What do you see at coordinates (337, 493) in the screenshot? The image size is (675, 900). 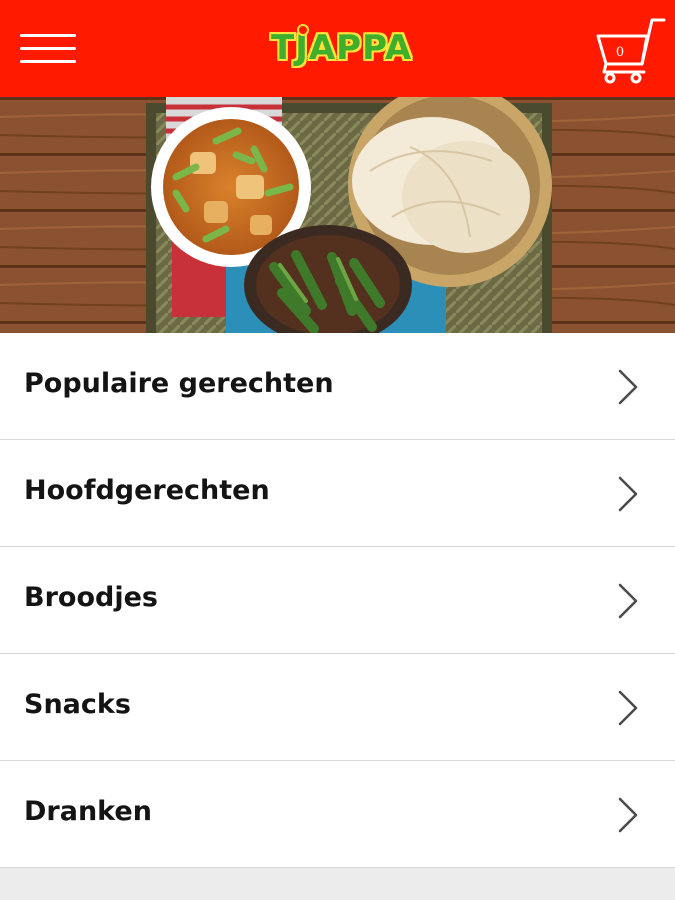 I see `category-item-hoofdgerechten: Hoofdgerechten` at bounding box center [337, 493].